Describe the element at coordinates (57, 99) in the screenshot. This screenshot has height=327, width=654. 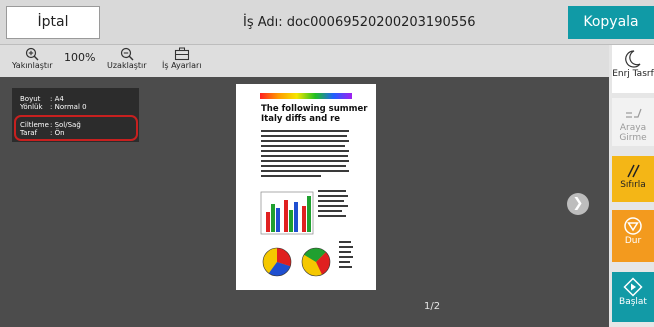
I see `info-value: : A4` at that location.